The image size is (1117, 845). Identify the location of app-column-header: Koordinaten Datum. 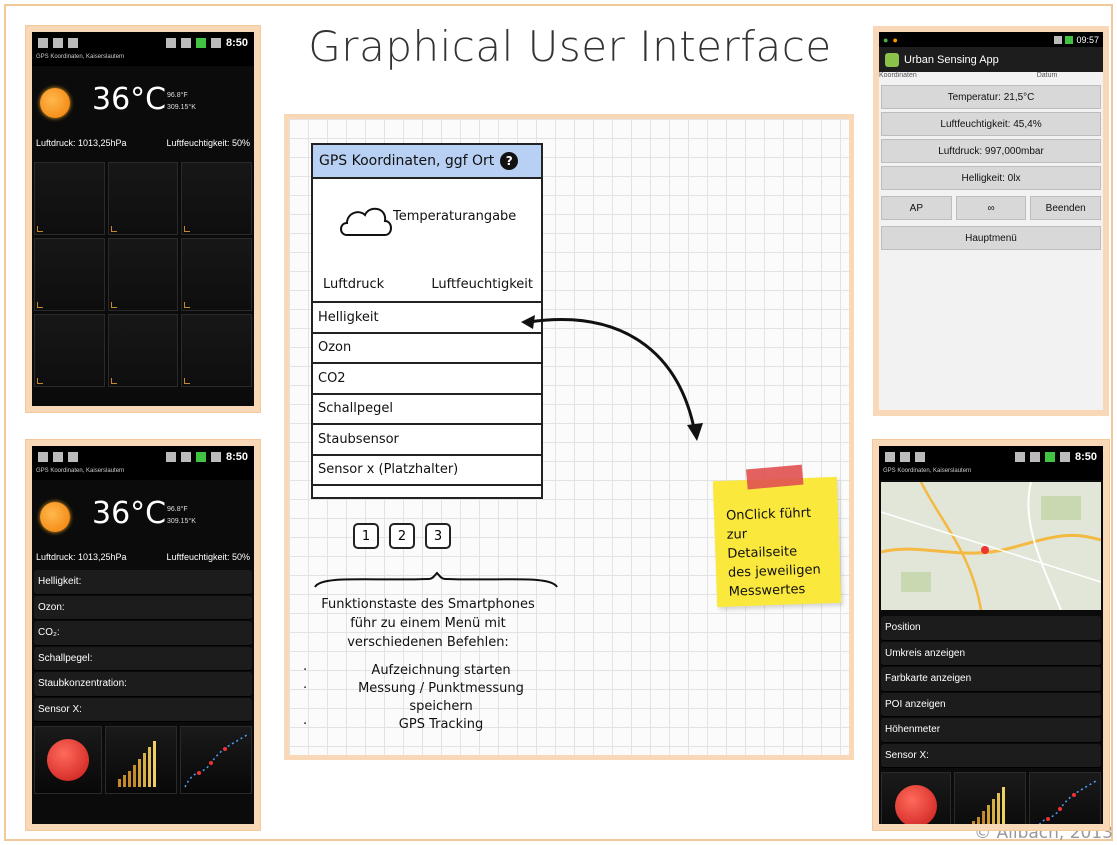
(991, 77).